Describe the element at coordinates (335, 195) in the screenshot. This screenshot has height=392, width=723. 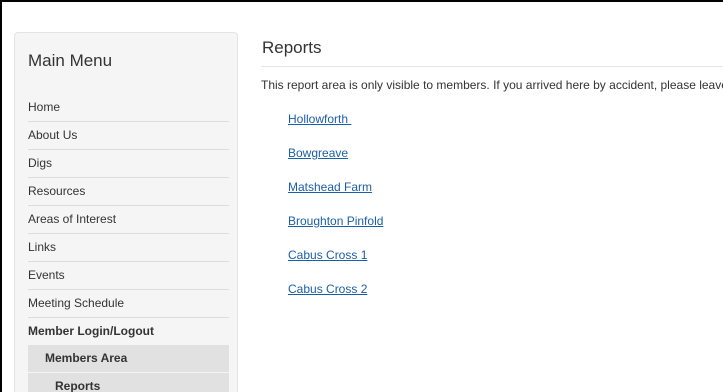
I see `list-item: Matshead Farm` at that location.